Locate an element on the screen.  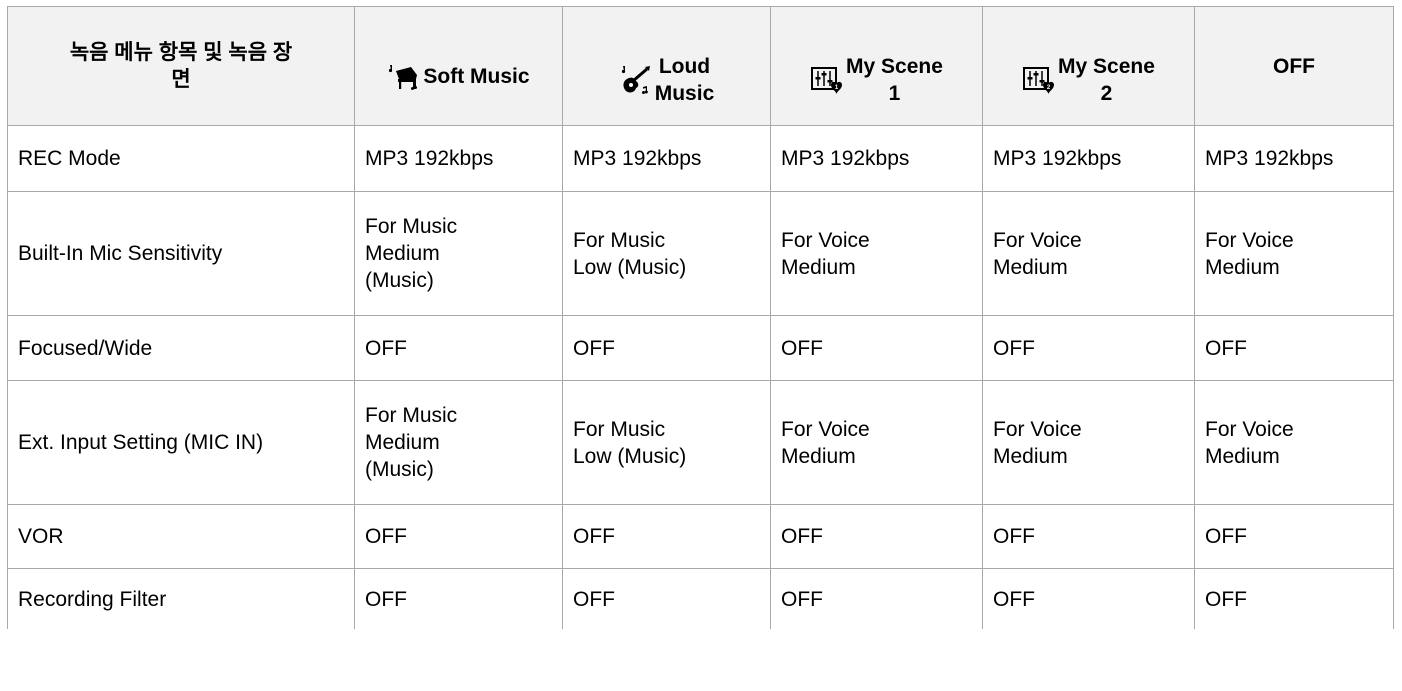
row-label: Built-In Mic Sensitivity is located at coordinates (181, 253).